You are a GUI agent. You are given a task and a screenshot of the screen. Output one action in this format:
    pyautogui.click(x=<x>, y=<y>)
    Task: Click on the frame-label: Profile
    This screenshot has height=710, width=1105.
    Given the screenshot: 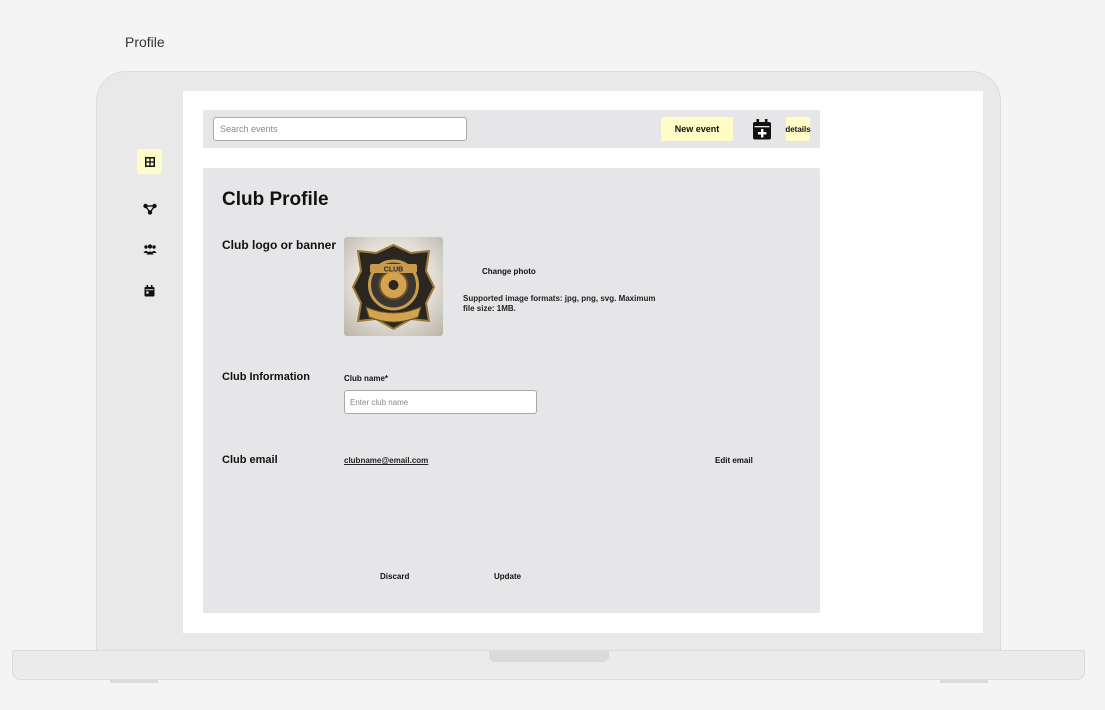 What is the action you would take?
    pyautogui.click(x=145, y=42)
    